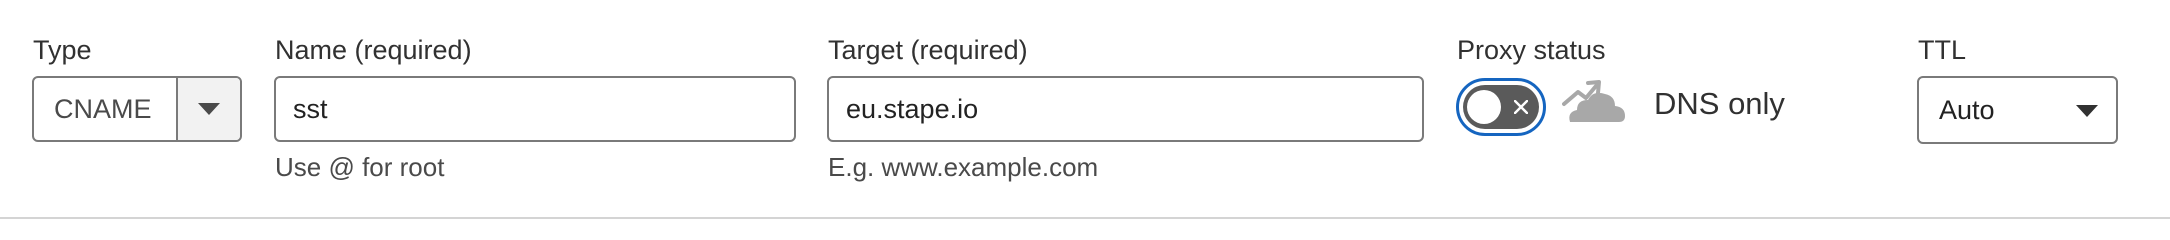 The image size is (2170, 240). What do you see at coordinates (360, 167) in the screenshot?
I see `name-help-text: Use @ for root` at bounding box center [360, 167].